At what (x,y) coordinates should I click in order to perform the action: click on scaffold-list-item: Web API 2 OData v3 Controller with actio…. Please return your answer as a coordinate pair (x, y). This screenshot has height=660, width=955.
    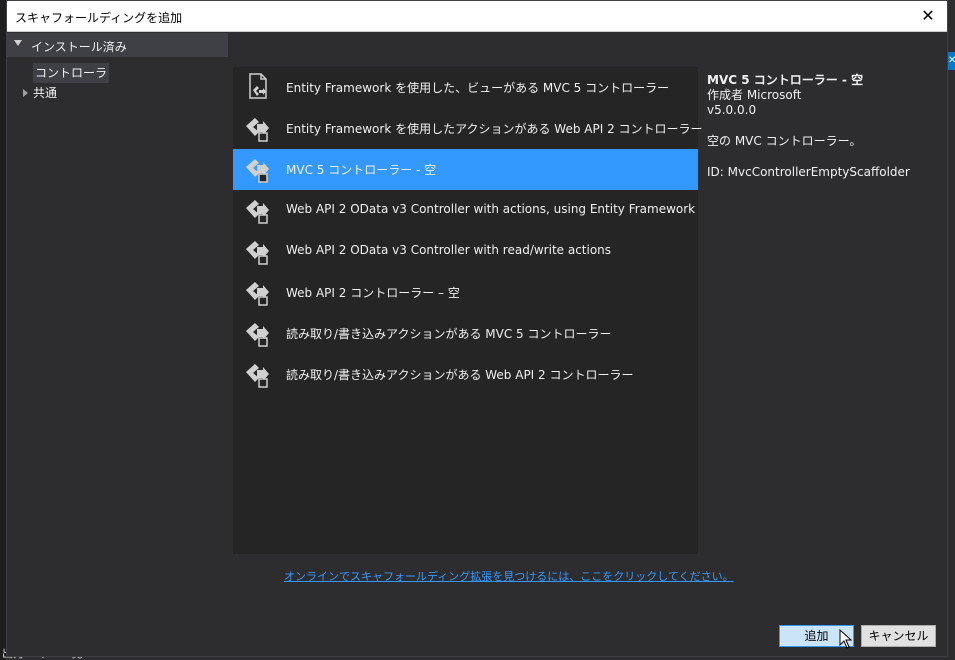
    Looking at the image, I should click on (465, 210).